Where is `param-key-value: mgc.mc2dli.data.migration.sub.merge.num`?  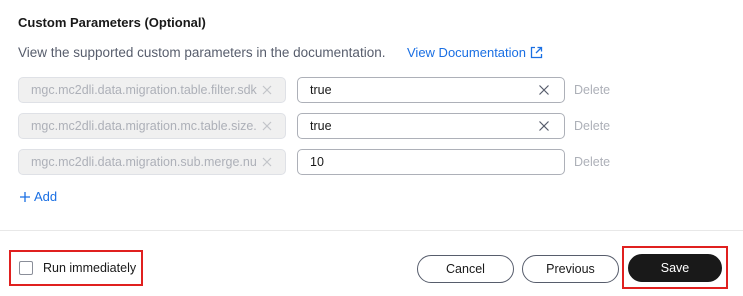
param-key-value: mgc.mc2dli.data.migration.sub.merge.num is located at coordinates (144, 162).